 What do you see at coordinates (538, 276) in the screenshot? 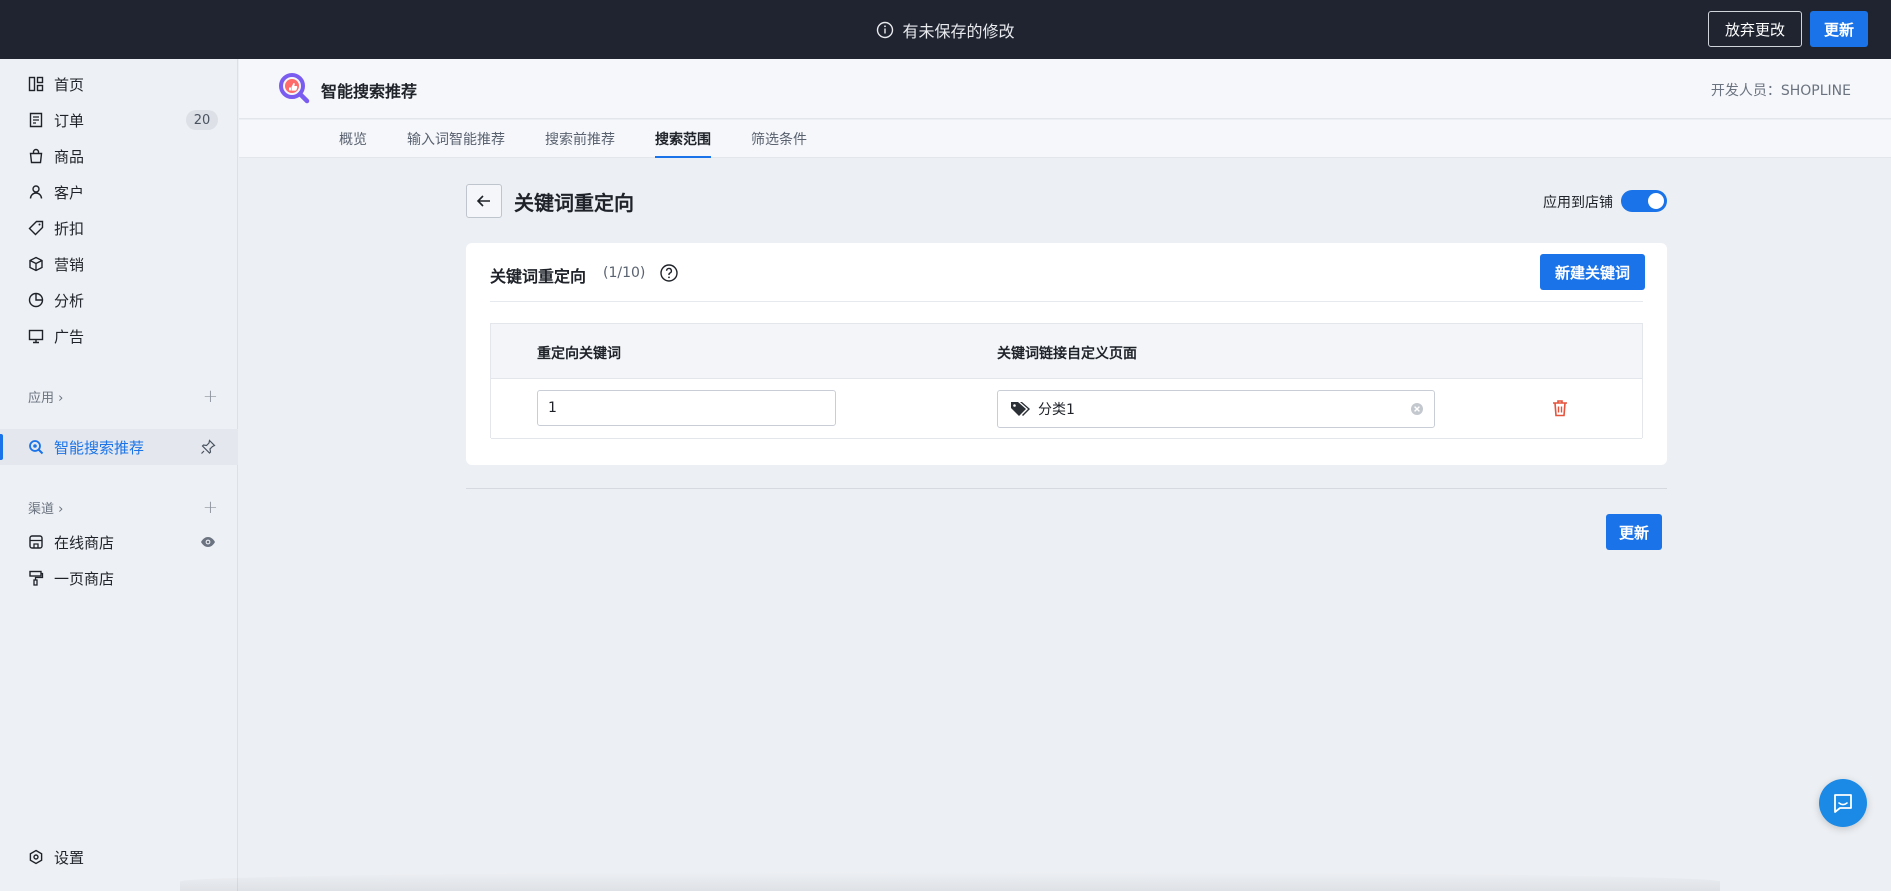
I see `card-title: 关键词重定向` at bounding box center [538, 276].